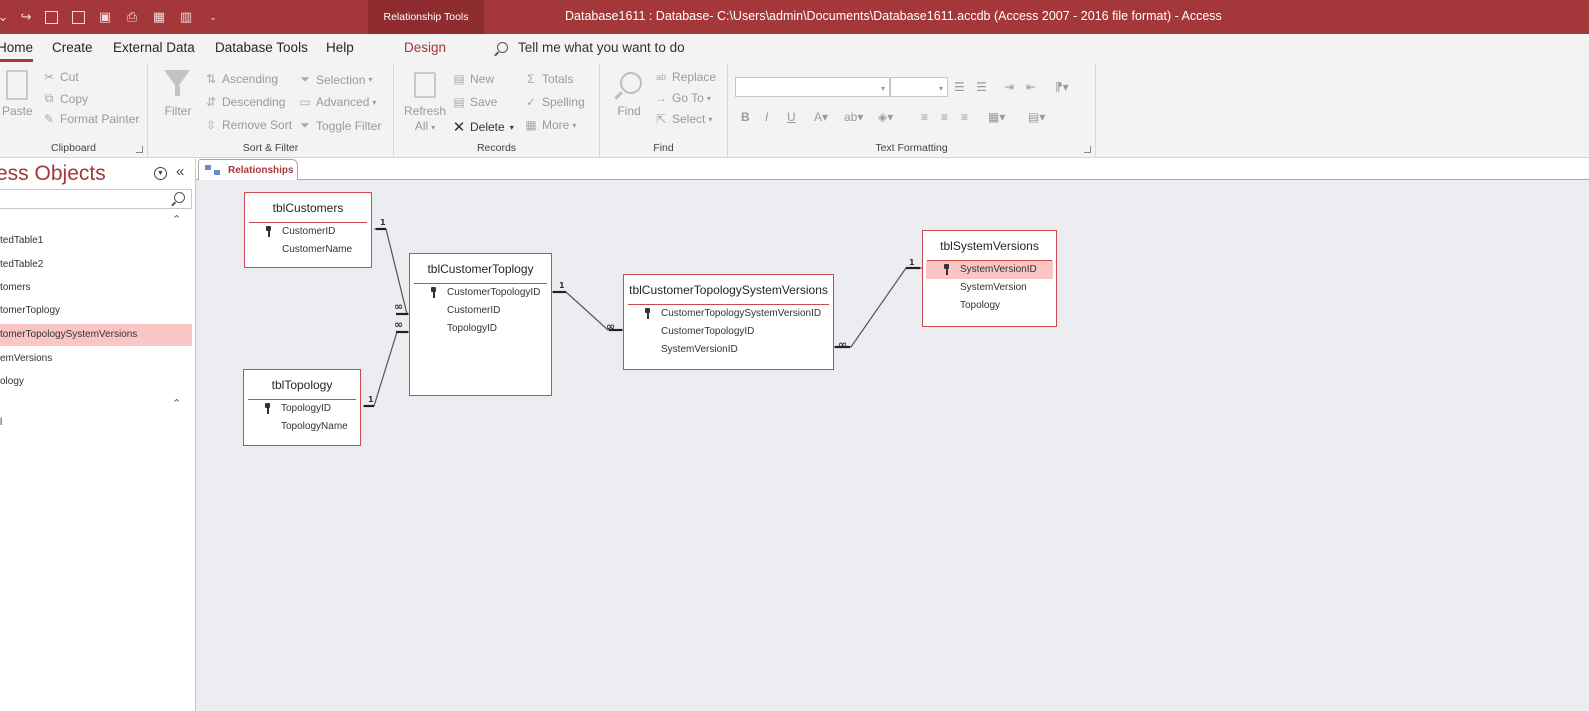  Describe the element at coordinates (340, 47) in the screenshot. I see `tab-help: Help` at that location.